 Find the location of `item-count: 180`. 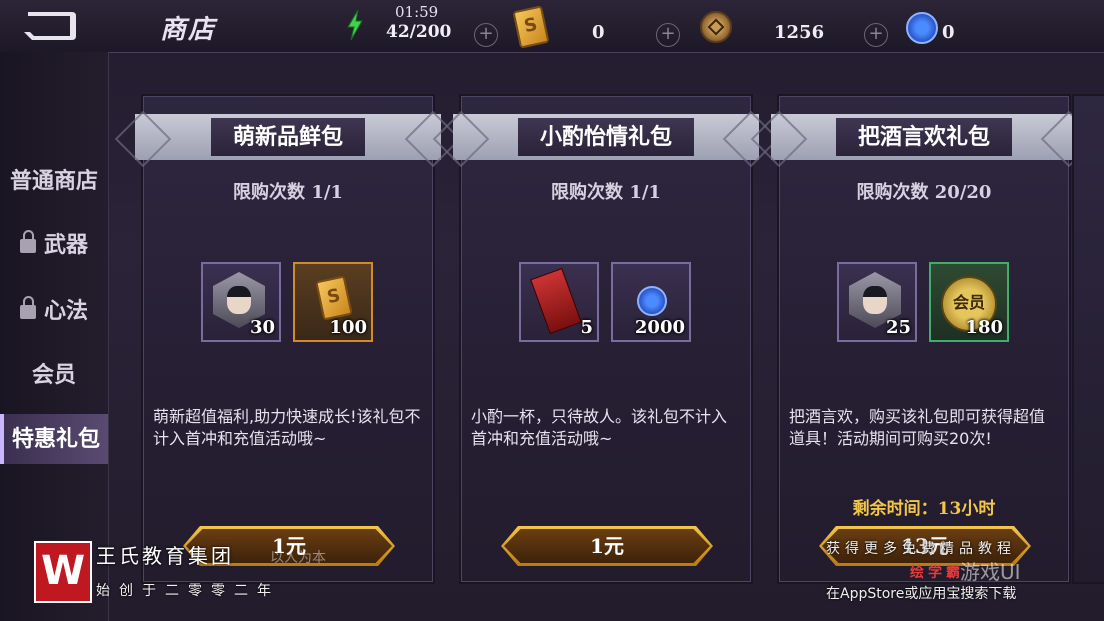

item-count: 180 is located at coordinates (984, 327).